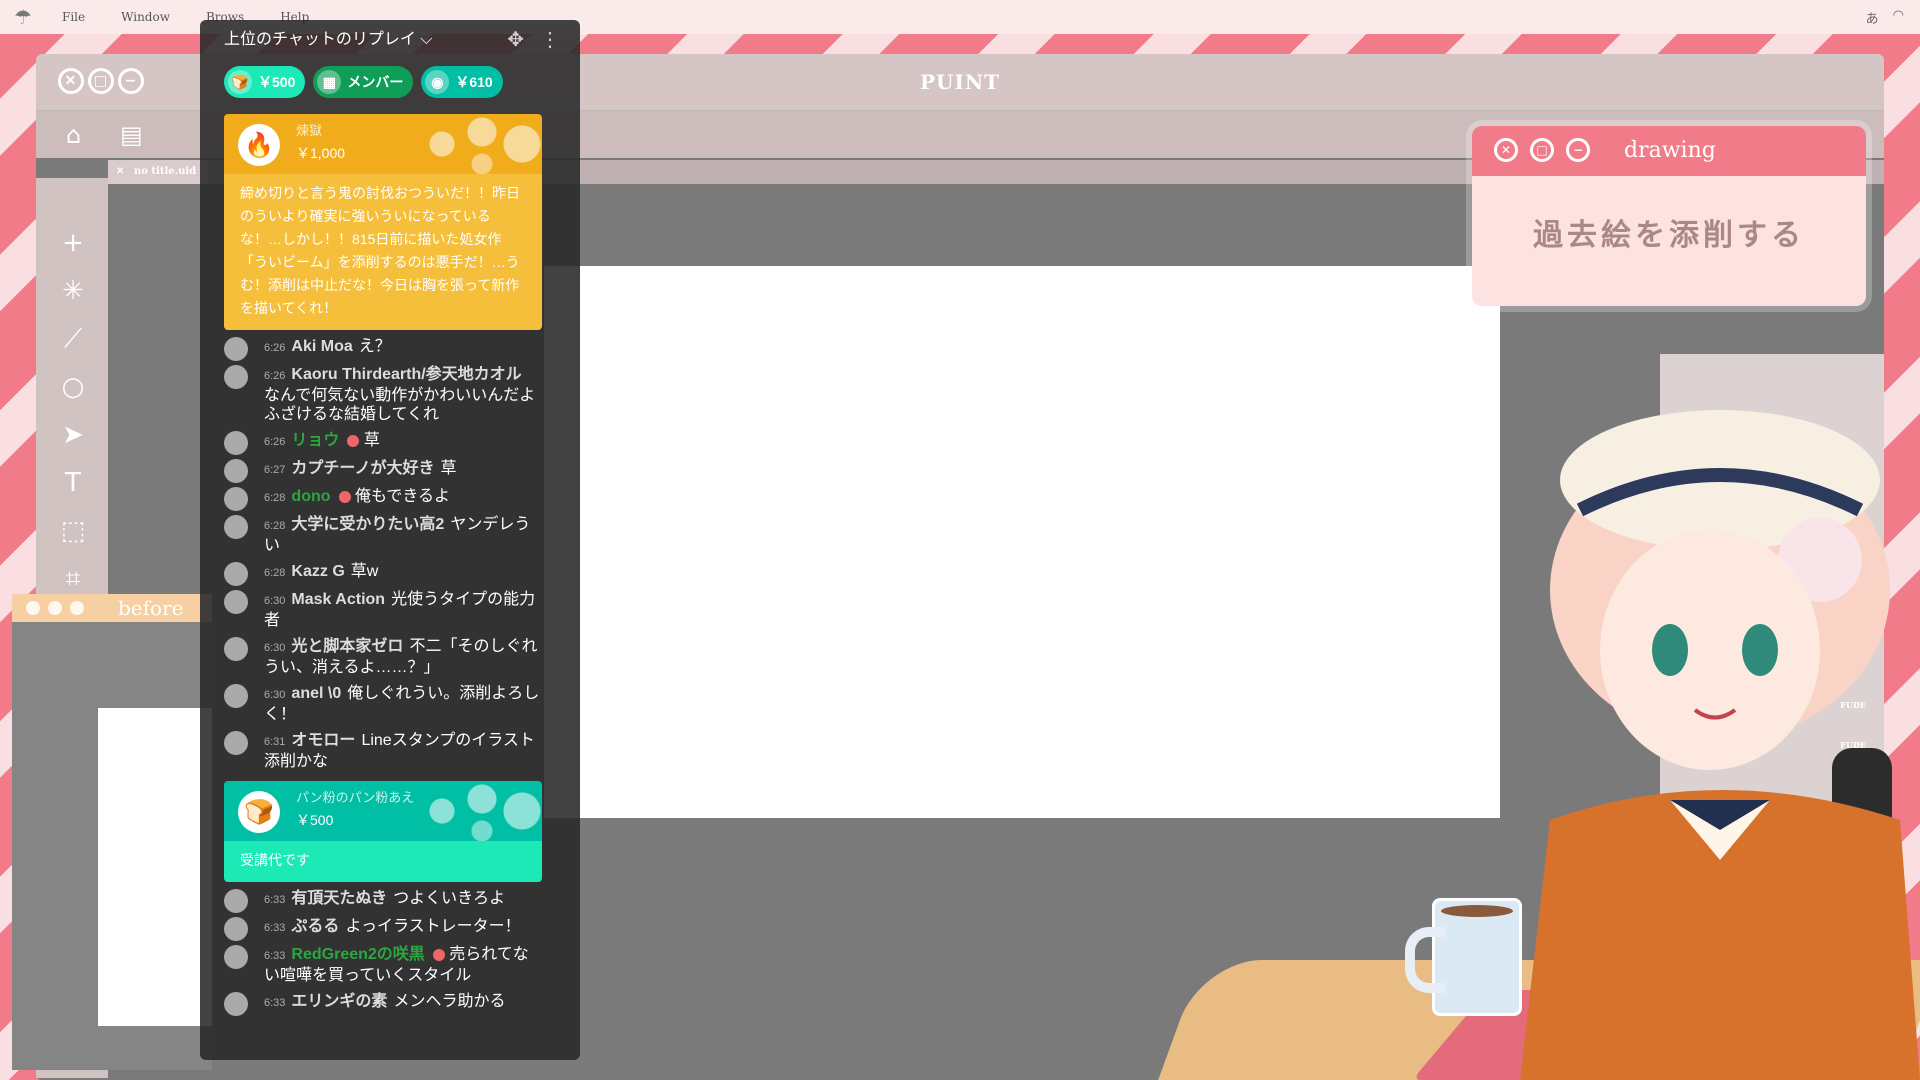  I want to click on message-time: 6:33, so click(275, 1003).